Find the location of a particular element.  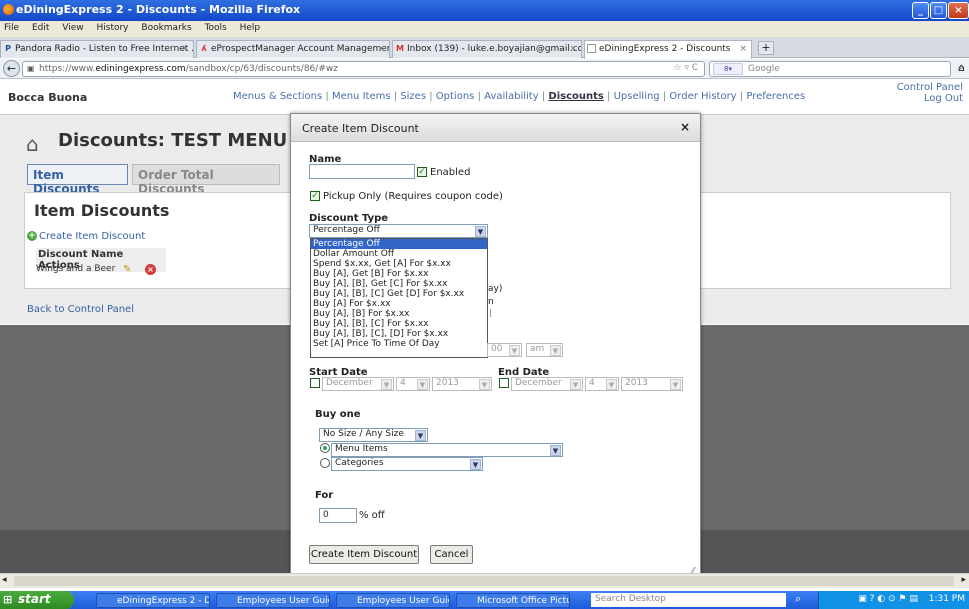

search-box: 8▾ Google ⌕ is located at coordinates (836, 69).